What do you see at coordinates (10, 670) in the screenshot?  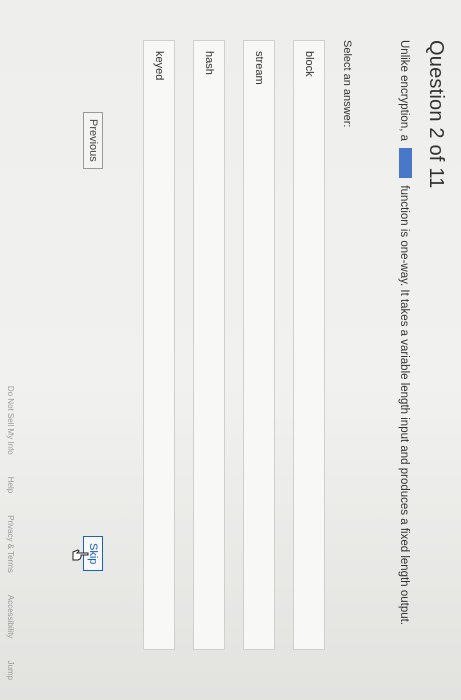 I see `footer-link: Jump` at bounding box center [10, 670].